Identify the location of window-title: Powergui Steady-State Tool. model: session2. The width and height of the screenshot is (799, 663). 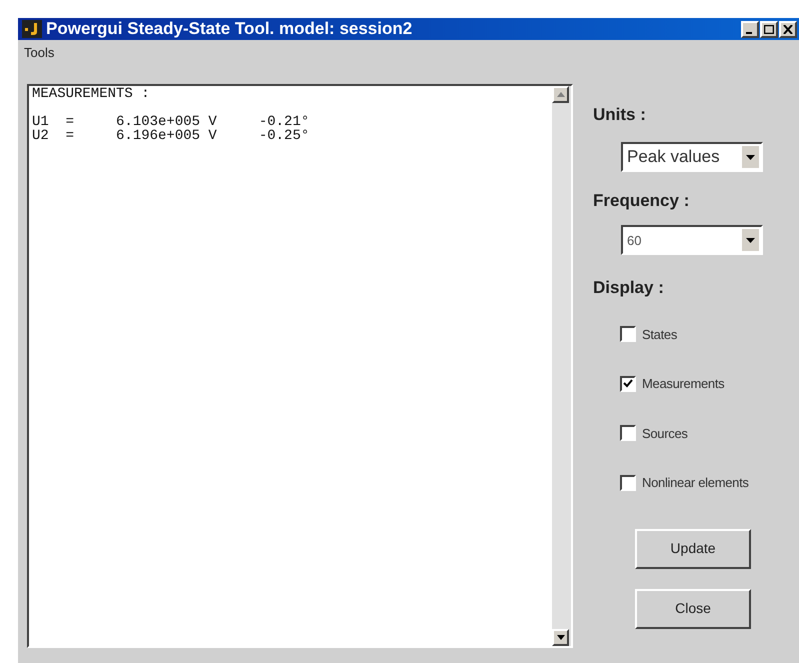
(229, 29).